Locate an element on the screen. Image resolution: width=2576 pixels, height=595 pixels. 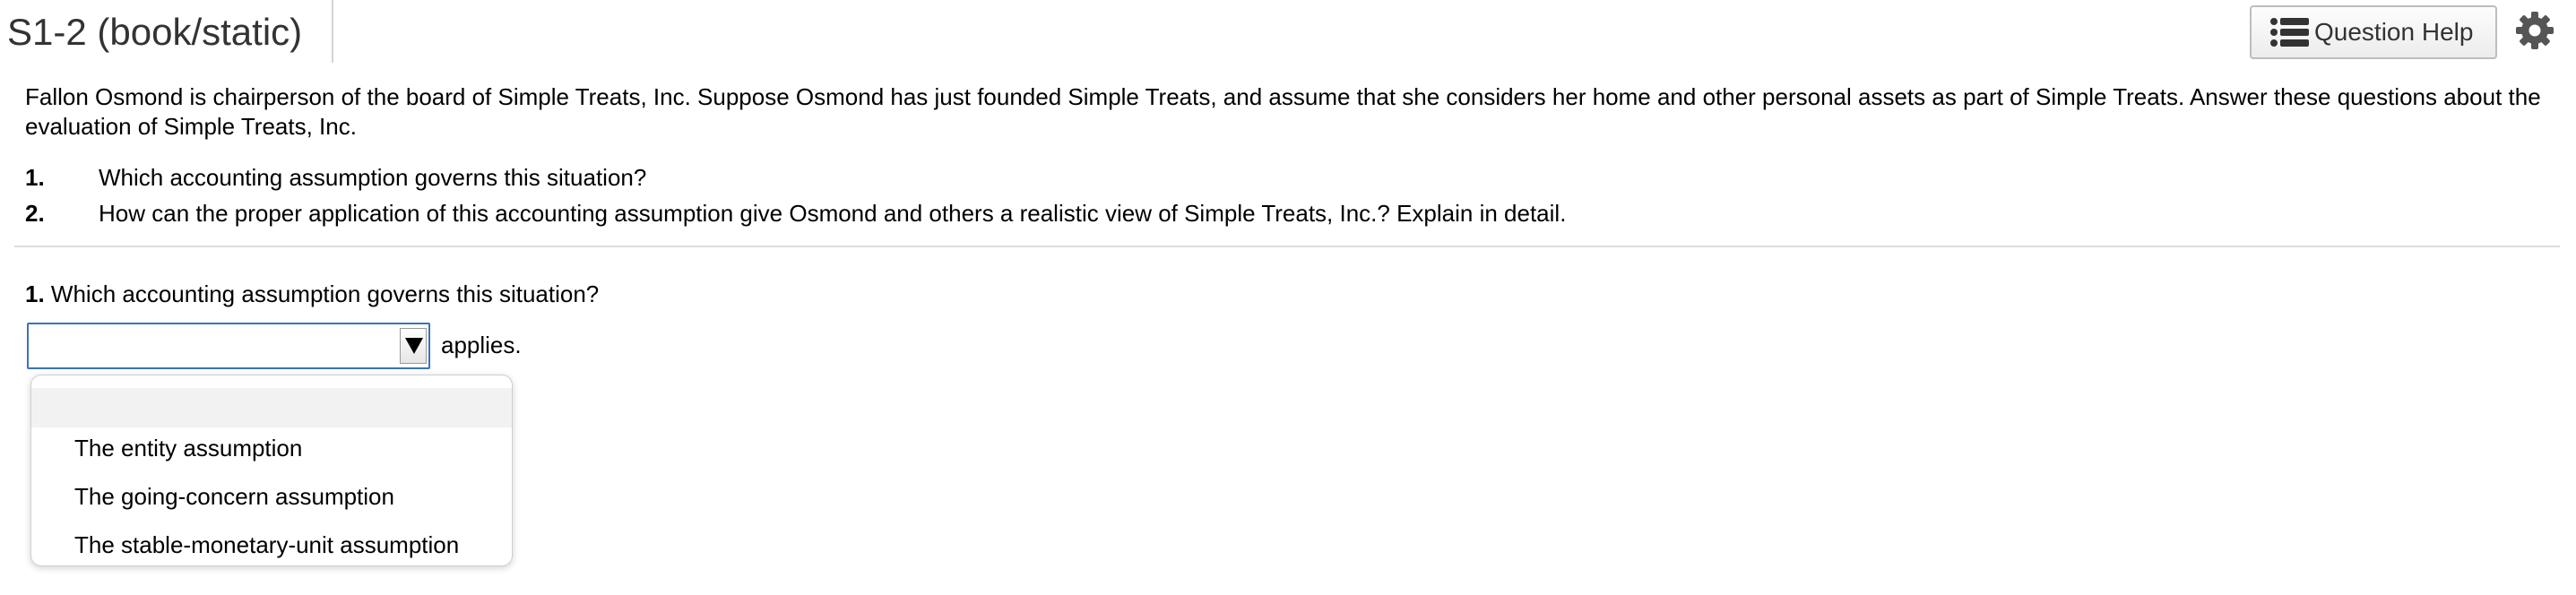
applies-label: applies. is located at coordinates (481, 345).